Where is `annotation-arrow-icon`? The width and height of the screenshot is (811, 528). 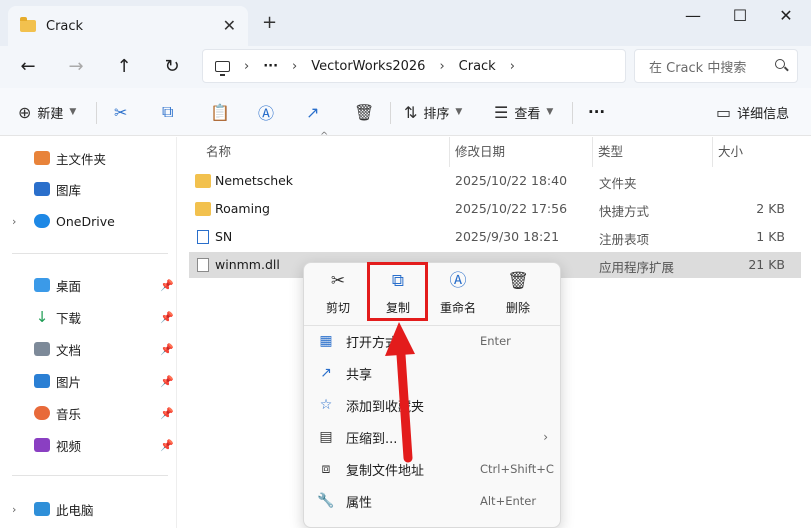 annotation-arrow-icon is located at coordinates (400, 392).